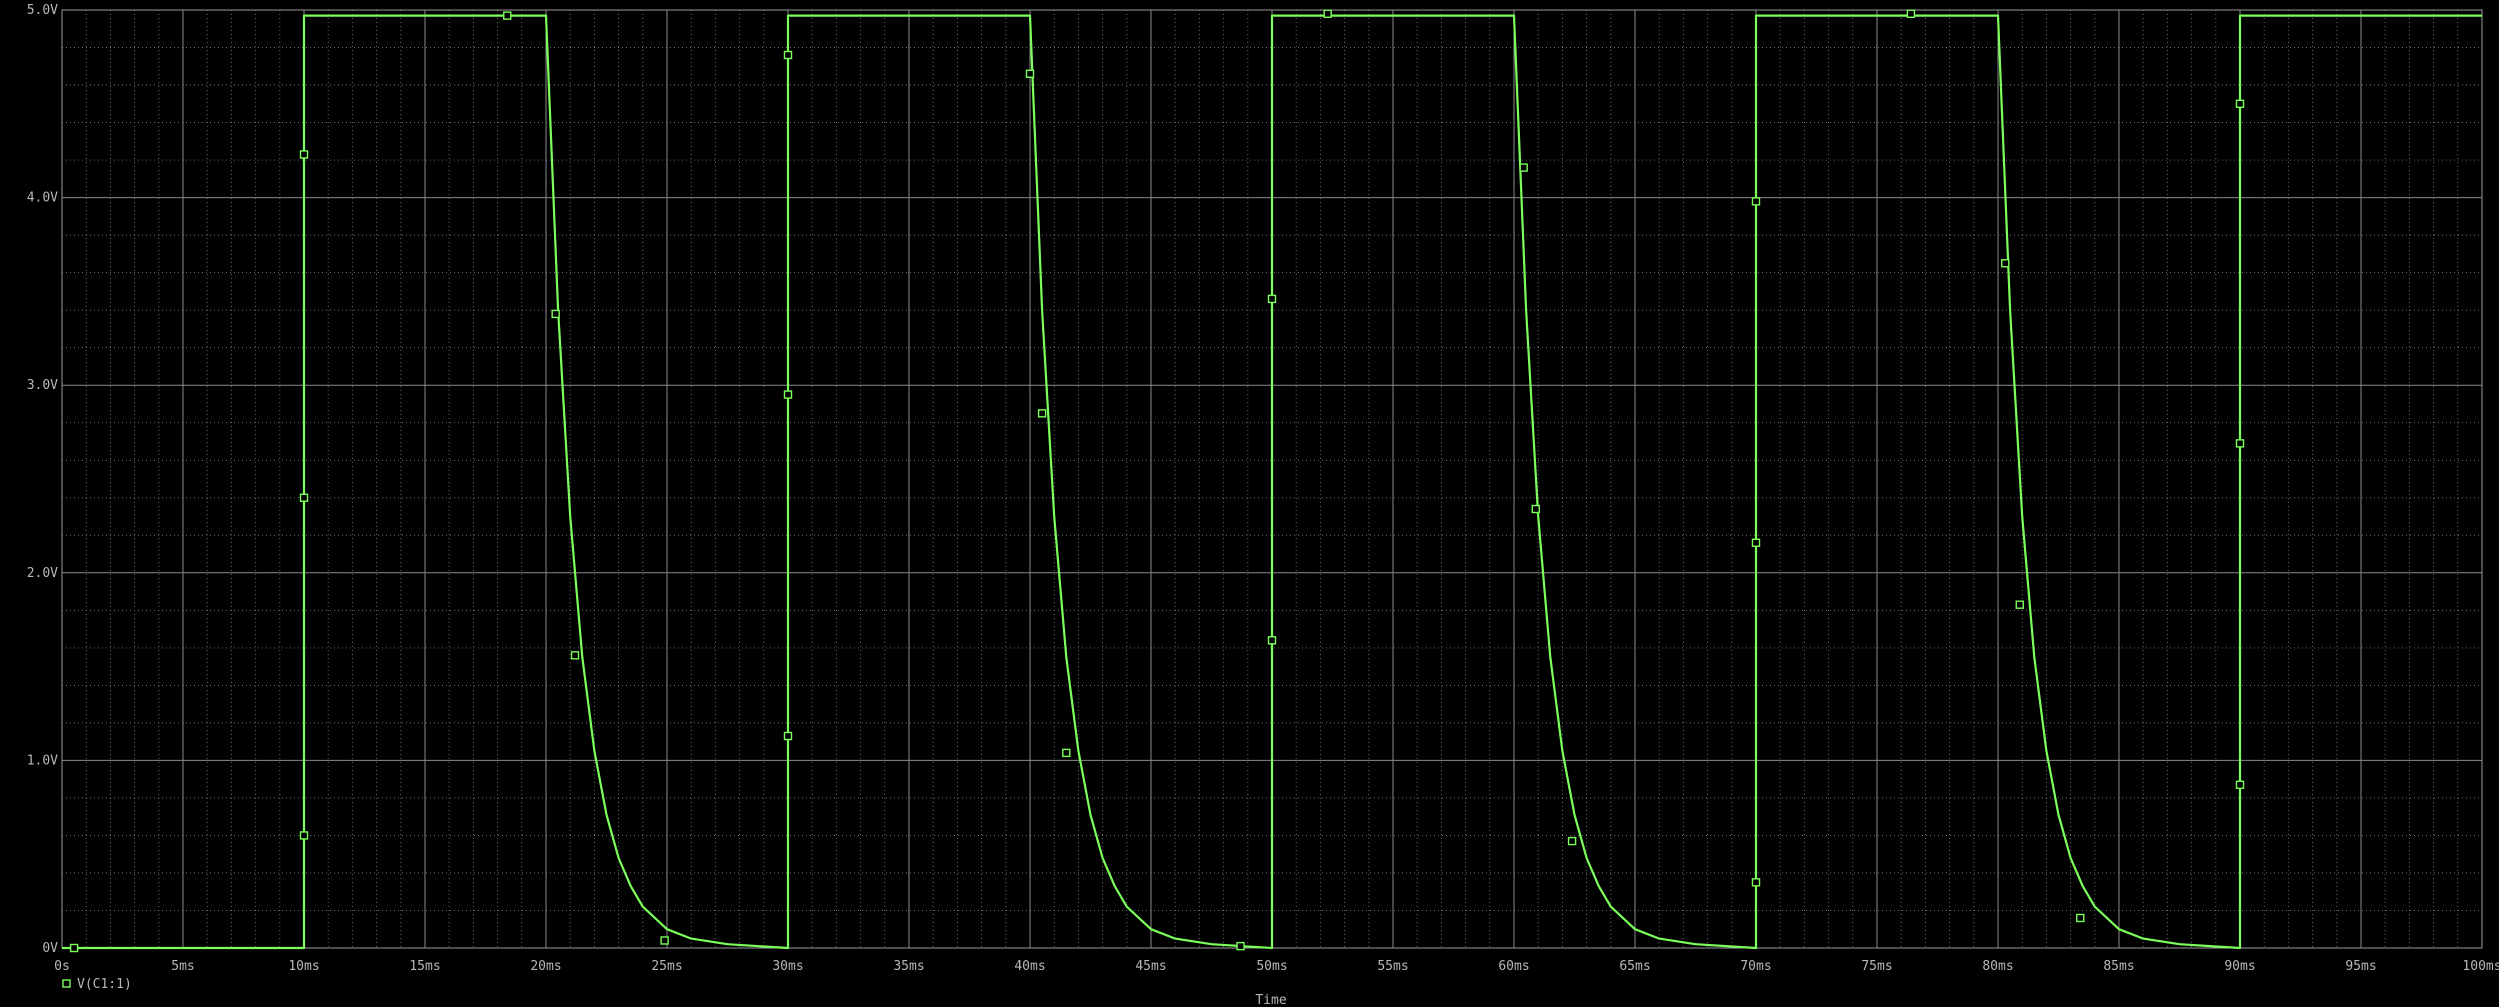 The image size is (2499, 1007). What do you see at coordinates (1755, 966) in the screenshot?
I see `x-tick-label: 70ms` at bounding box center [1755, 966].